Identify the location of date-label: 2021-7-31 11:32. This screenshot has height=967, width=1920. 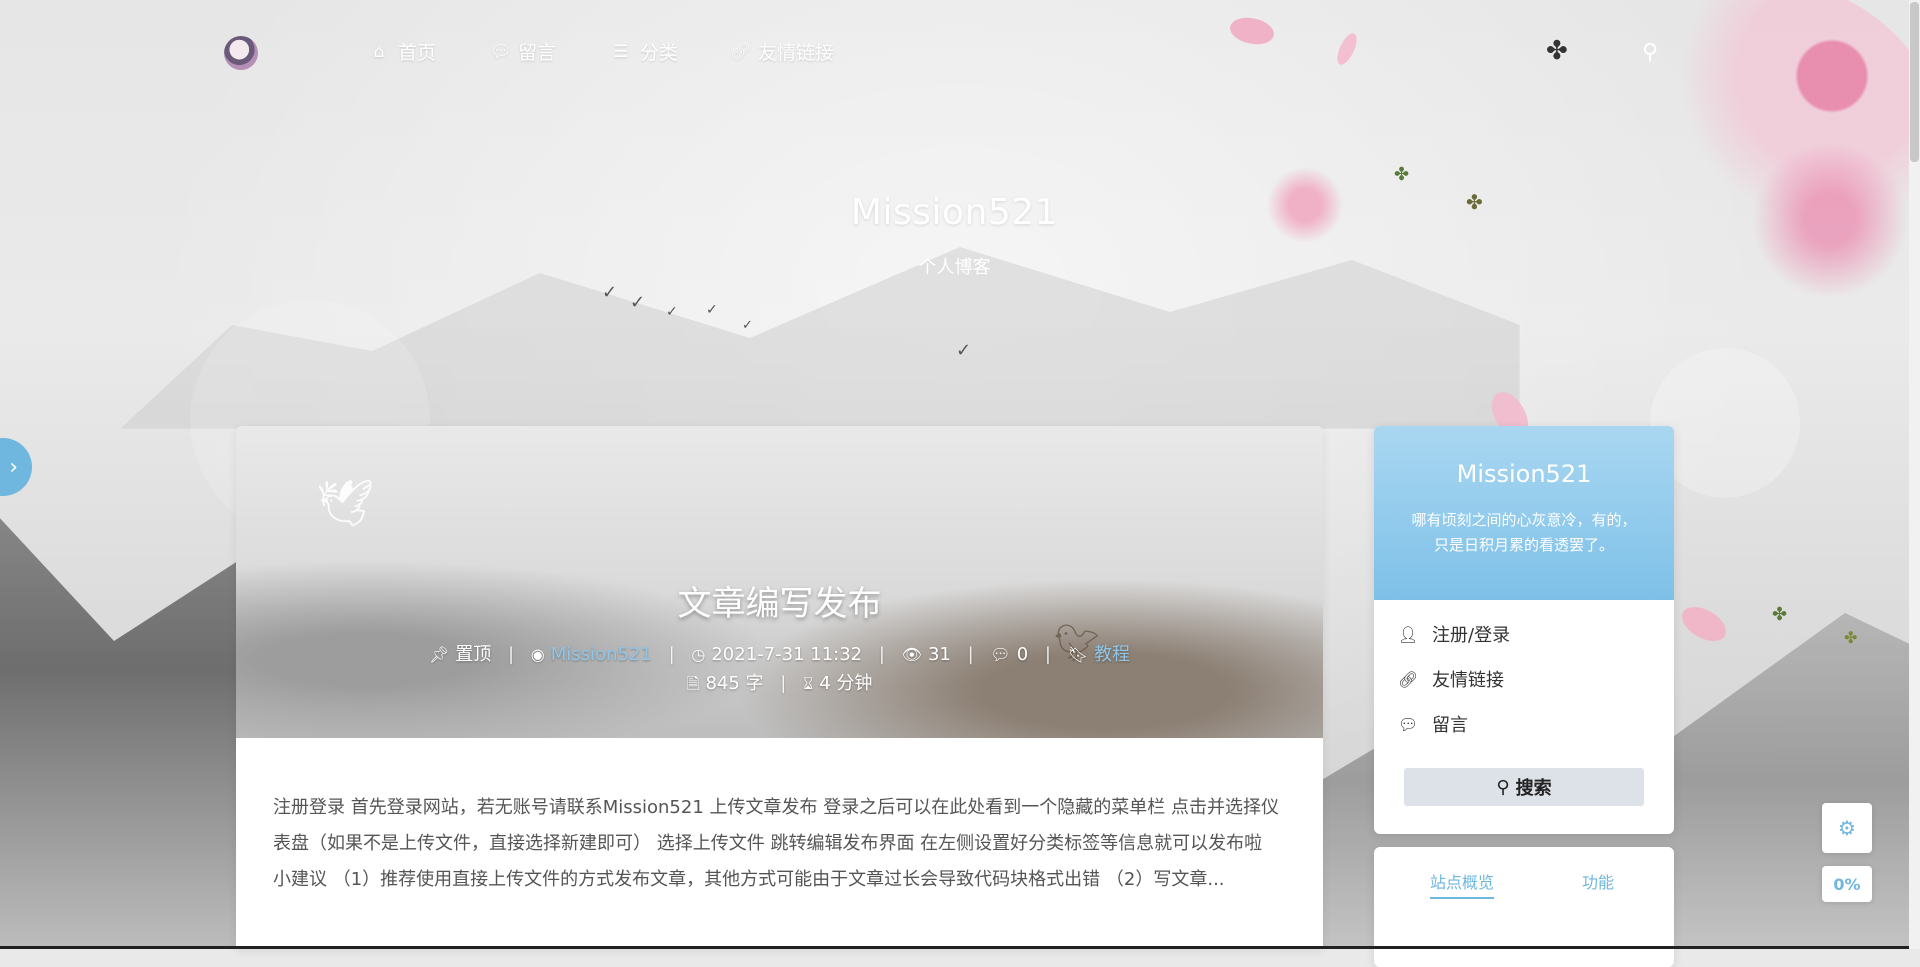
(787, 654).